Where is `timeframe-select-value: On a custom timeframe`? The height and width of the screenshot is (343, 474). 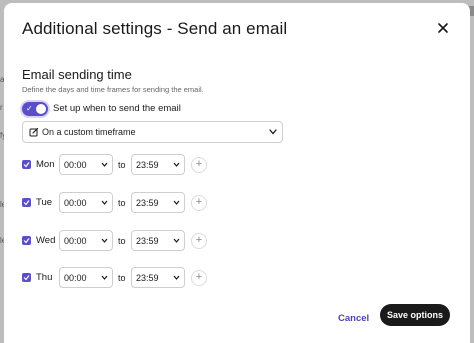
timeframe-select-value: On a custom timeframe is located at coordinates (89, 132).